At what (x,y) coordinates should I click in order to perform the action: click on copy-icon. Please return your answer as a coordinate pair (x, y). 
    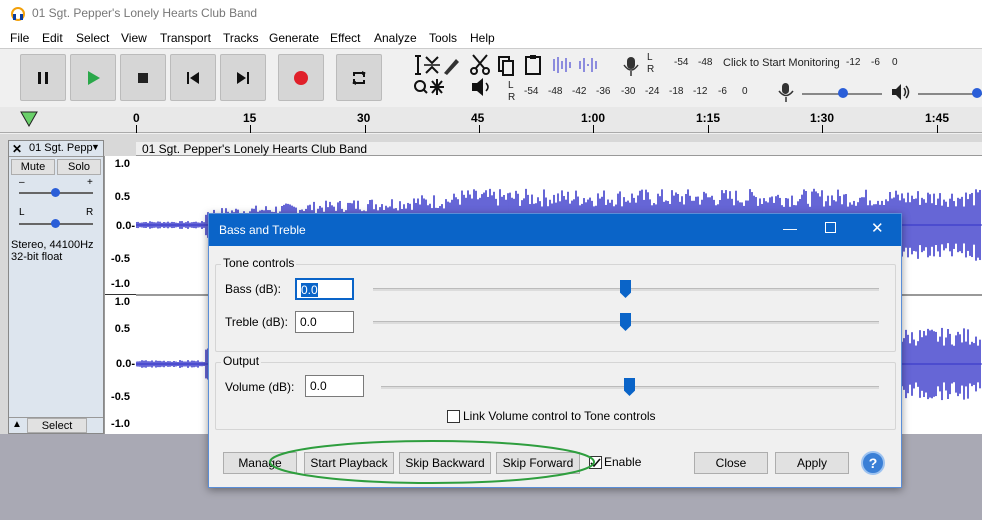
    Looking at the image, I should click on (506, 66).